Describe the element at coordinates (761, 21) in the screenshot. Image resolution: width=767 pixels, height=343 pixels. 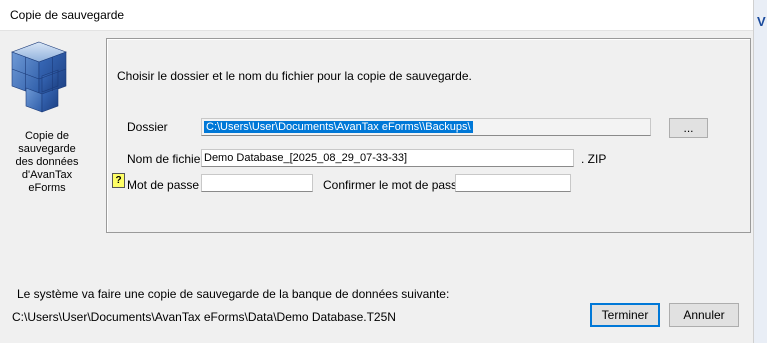
I see `background-window-glyph: V` at that location.